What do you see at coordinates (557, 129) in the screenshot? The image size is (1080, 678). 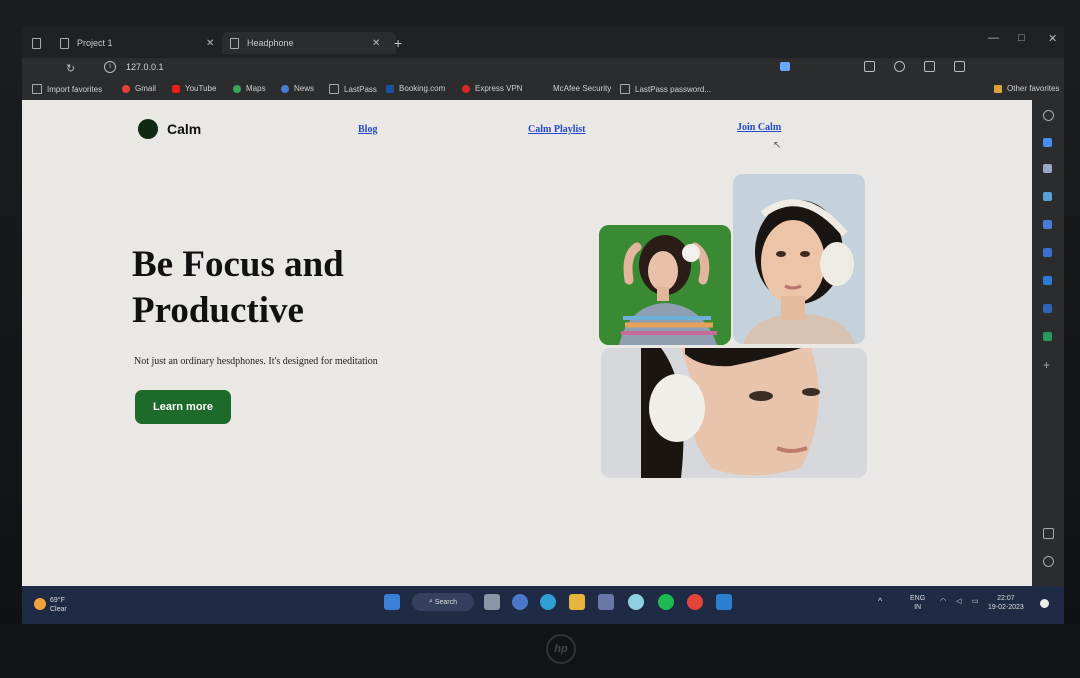 I see `nav-link-calm-playlist: Calm Playlist` at bounding box center [557, 129].